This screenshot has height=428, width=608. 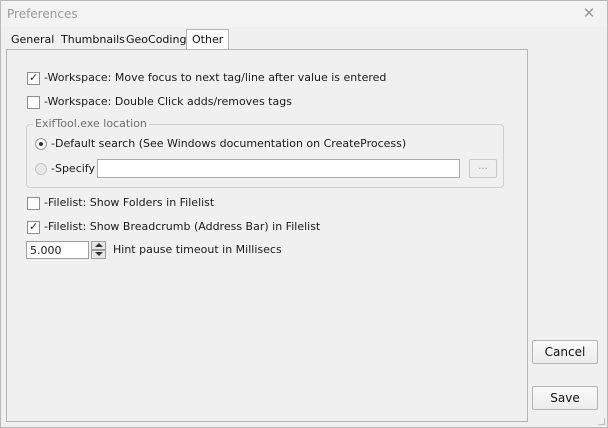 I want to click on title-bar: Preferences ✕, so click(x=304, y=14).